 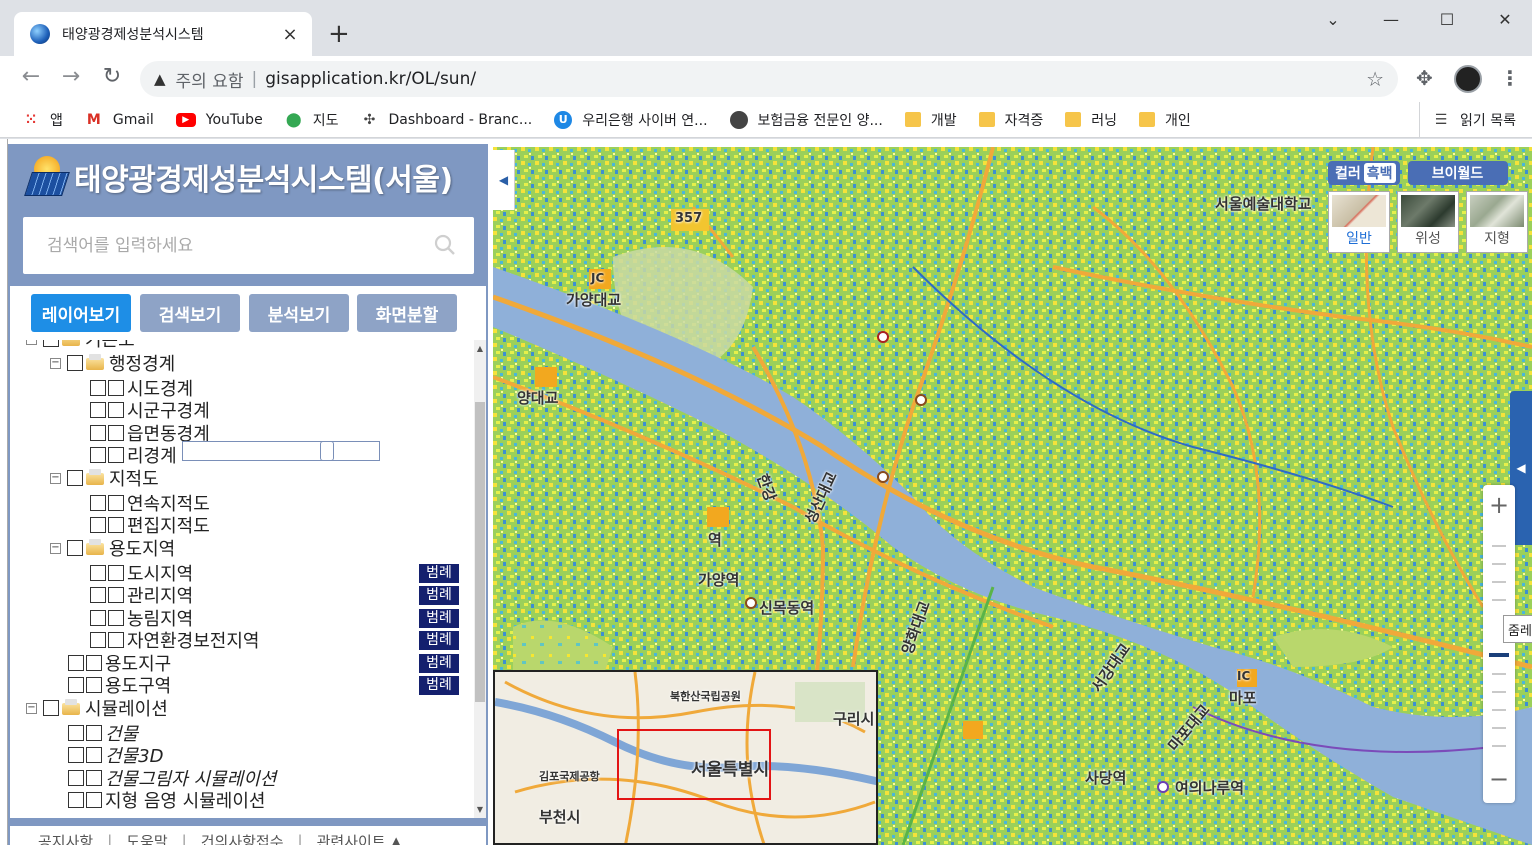 I want to click on opacity-slider-track, so click(x=281, y=451).